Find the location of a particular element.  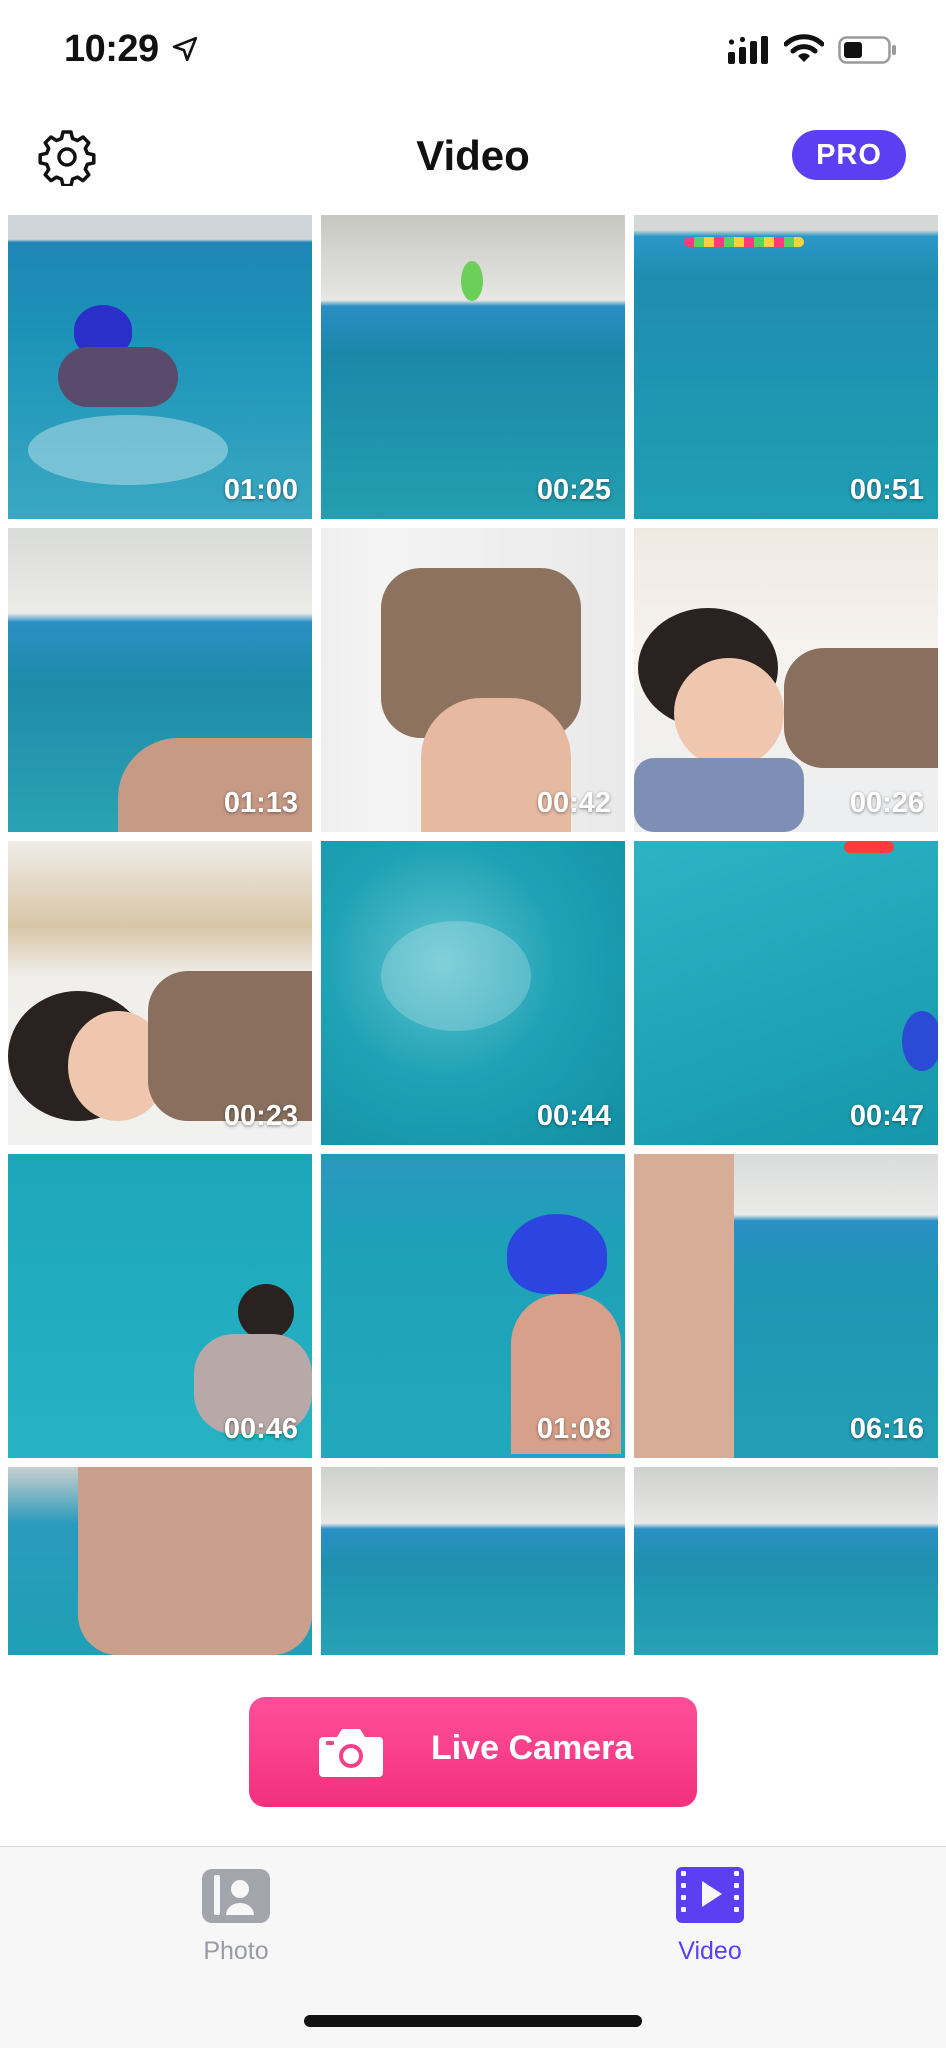

child-head is located at coordinates (266, 1312).